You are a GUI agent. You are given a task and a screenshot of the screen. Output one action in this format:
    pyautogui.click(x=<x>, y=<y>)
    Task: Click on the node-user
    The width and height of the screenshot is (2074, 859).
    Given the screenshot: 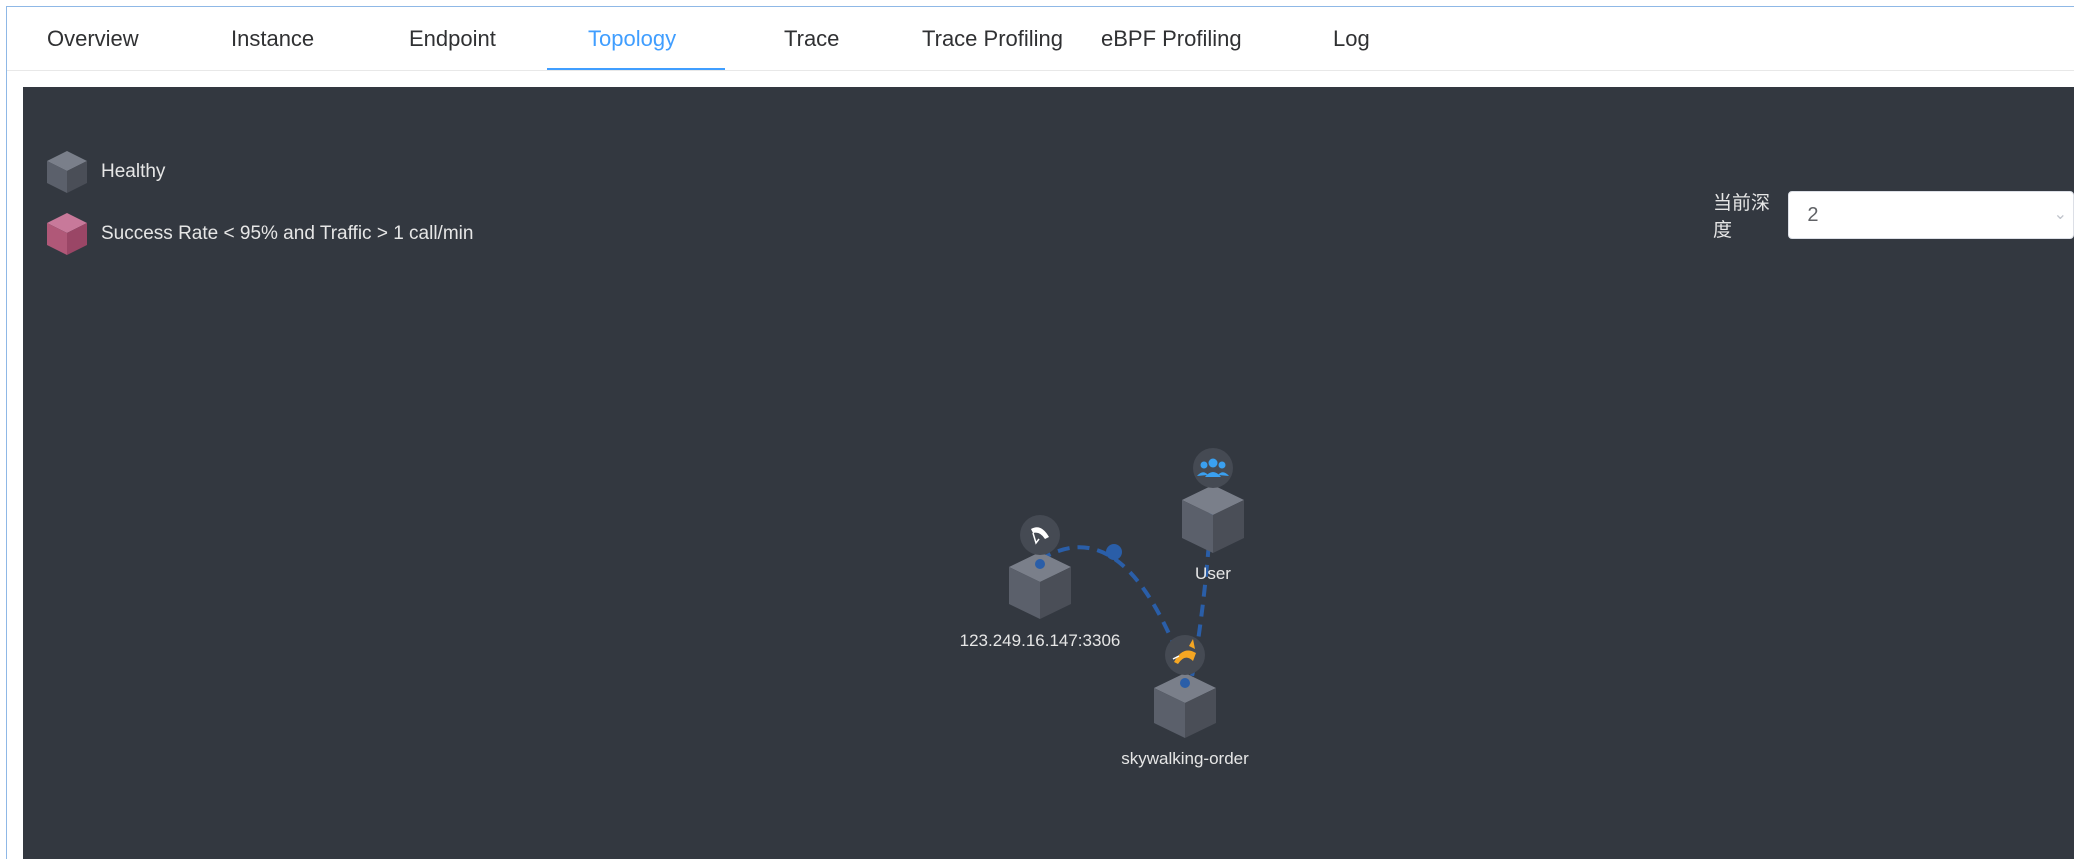 What is the action you would take?
    pyautogui.click(x=1213, y=500)
    